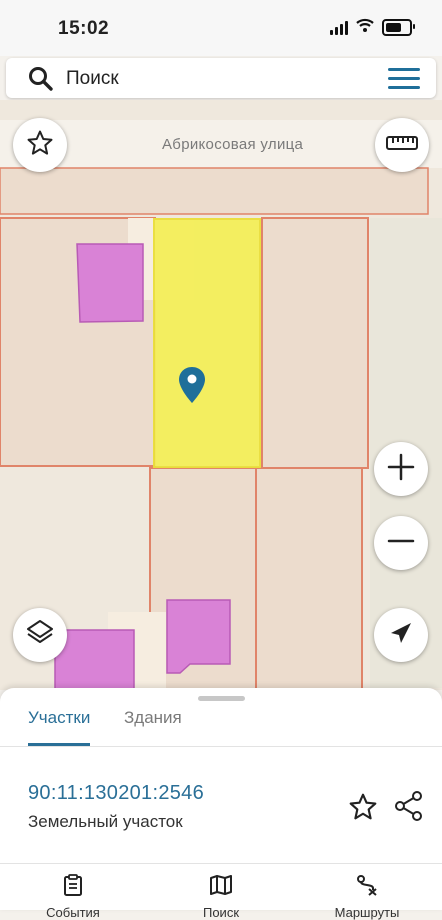 This screenshot has width=442, height=920. What do you see at coordinates (216, 79) in the screenshot?
I see `search-input` at bounding box center [216, 79].